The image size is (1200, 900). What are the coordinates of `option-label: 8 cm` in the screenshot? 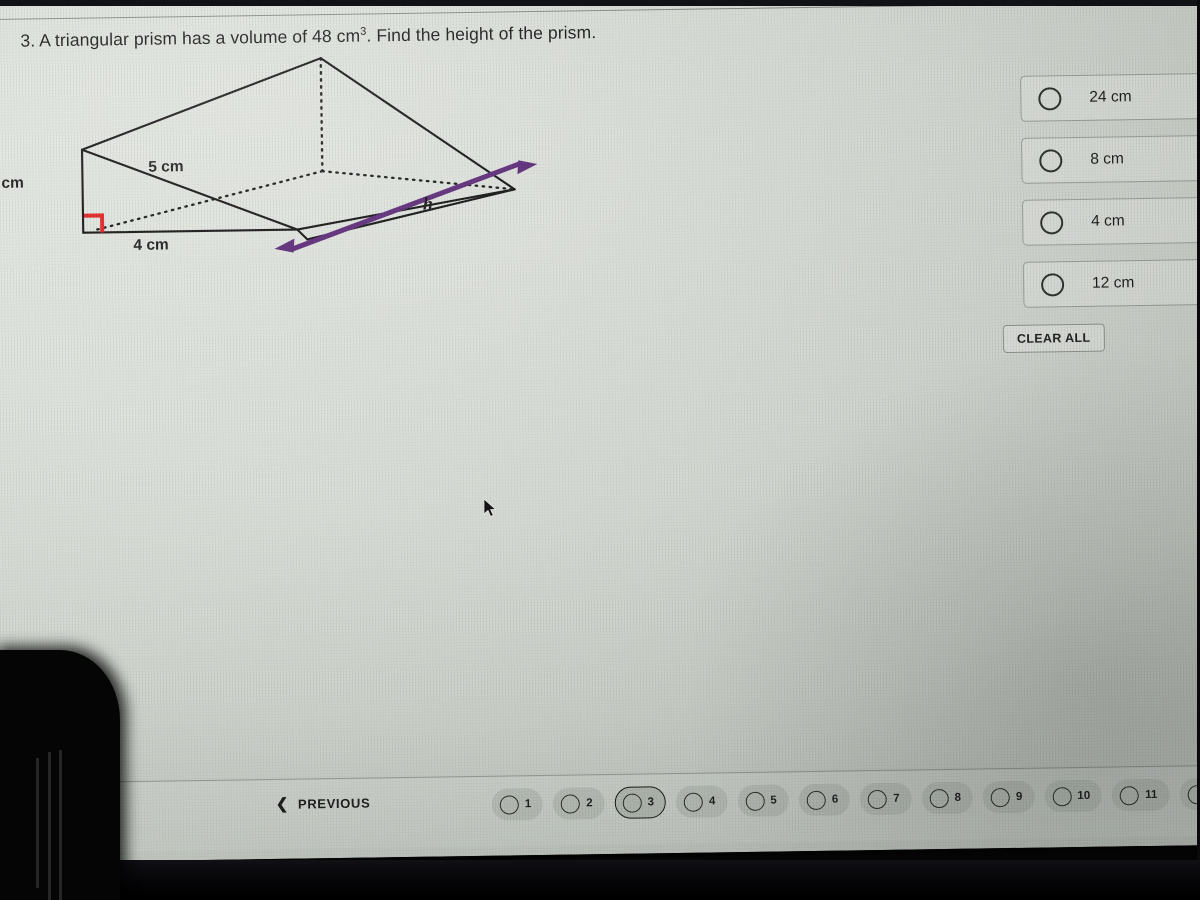 It's located at (1107, 159).